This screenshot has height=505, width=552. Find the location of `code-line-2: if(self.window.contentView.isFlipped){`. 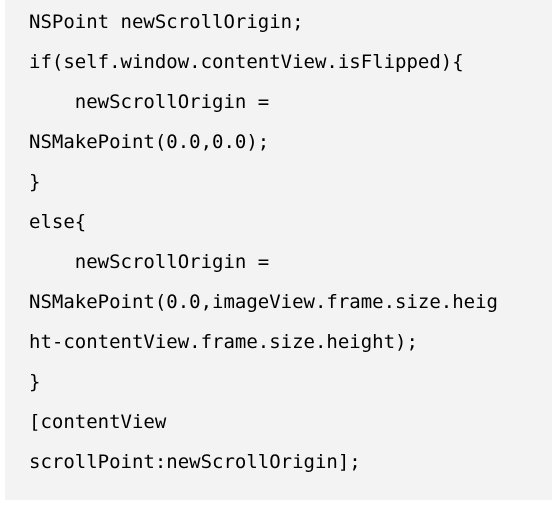

code-line-2: if(self.window.contentView.isFlipped){ is located at coordinates (246, 62).